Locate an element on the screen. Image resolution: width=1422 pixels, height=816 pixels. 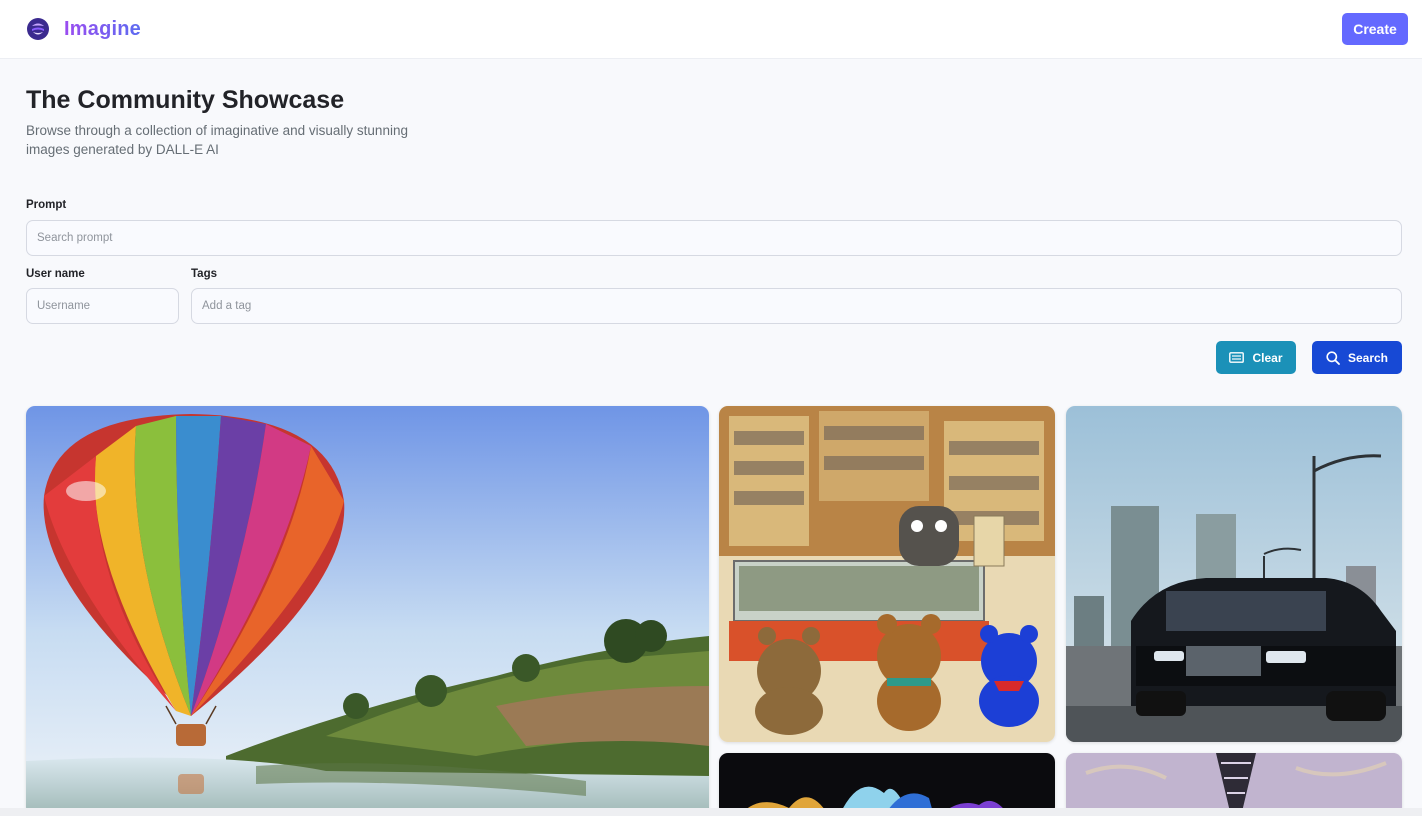
top-navbar: Imagine Create is located at coordinates (711, 29).